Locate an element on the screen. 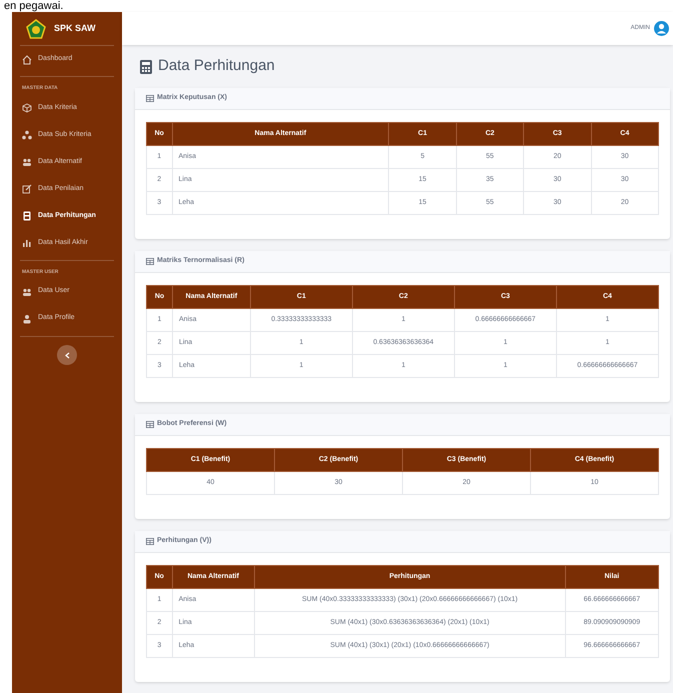 The height and width of the screenshot is (693, 673). logo-icon is located at coordinates (36, 28).